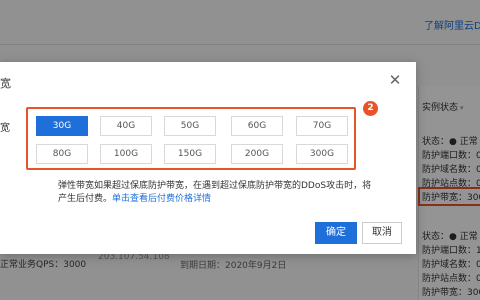 Image resolution: width=480 pixels, height=300 pixels. I want to click on modal-title: 宽, so click(5, 83).